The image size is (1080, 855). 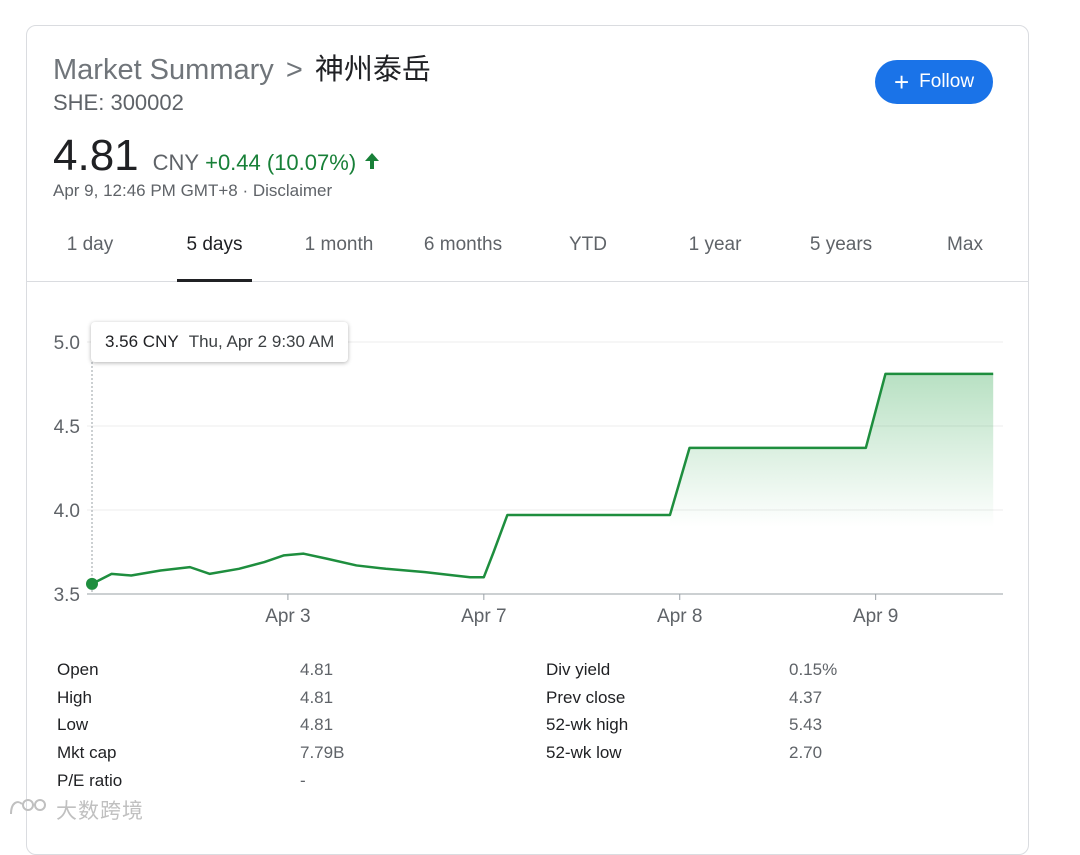 What do you see at coordinates (118, 102) in the screenshot?
I see `ticker-symbol: SHE: 300002` at bounding box center [118, 102].